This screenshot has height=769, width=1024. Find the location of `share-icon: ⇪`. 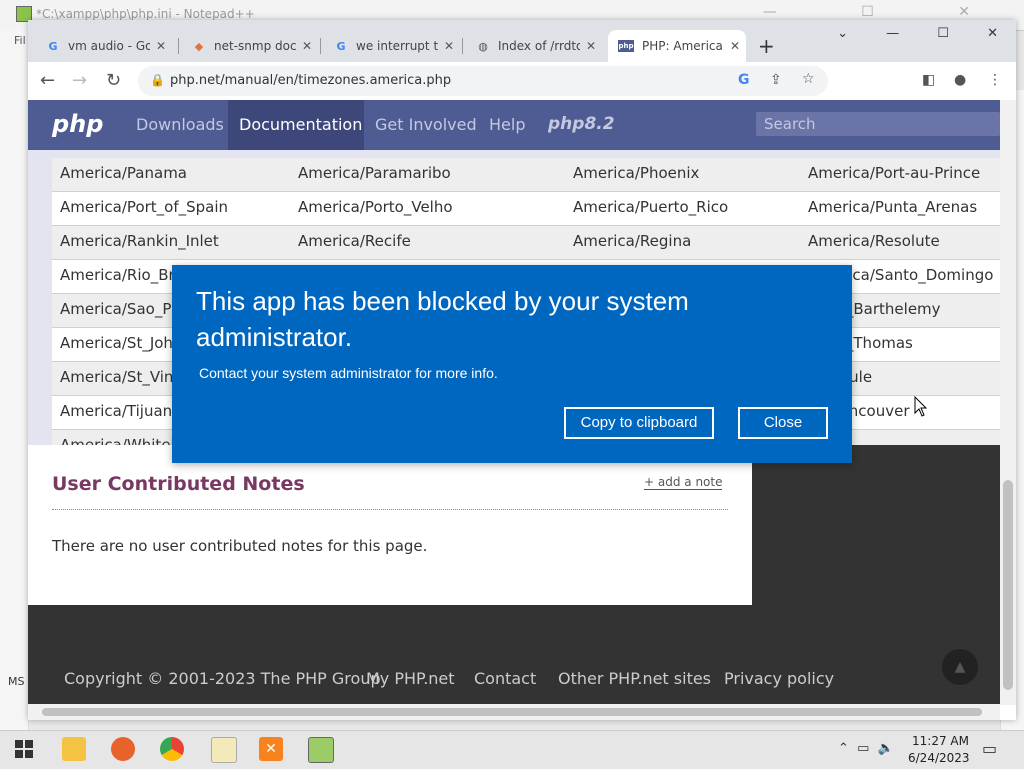

share-icon: ⇪ is located at coordinates (776, 80).